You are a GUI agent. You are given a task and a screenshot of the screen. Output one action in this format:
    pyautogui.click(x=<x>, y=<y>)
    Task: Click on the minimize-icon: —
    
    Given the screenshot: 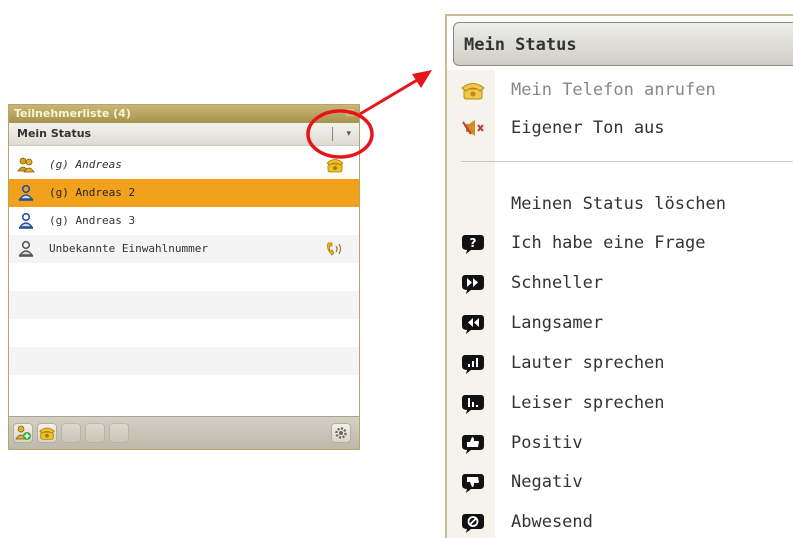 What is the action you would take?
    pyautogui.click(x=338, y=113)
    